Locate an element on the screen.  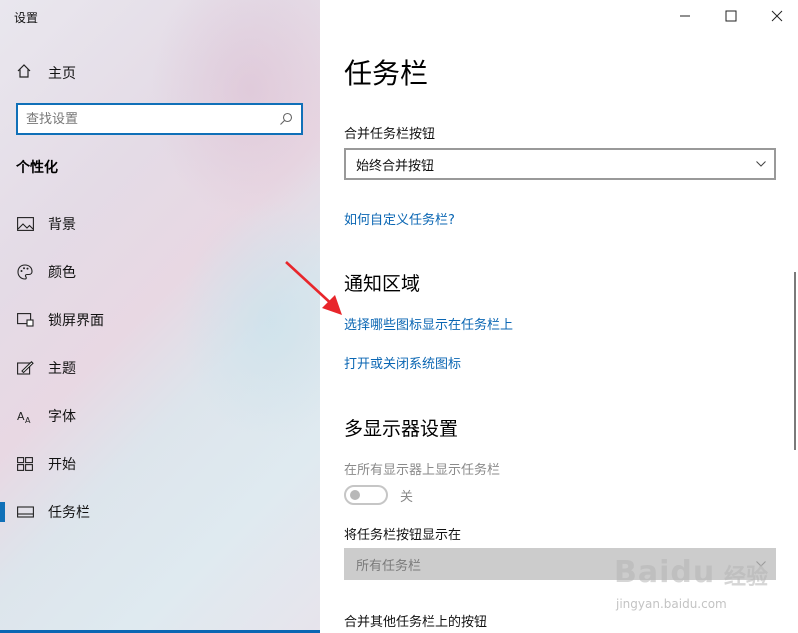
search-box is located at coordinates (159, 119).